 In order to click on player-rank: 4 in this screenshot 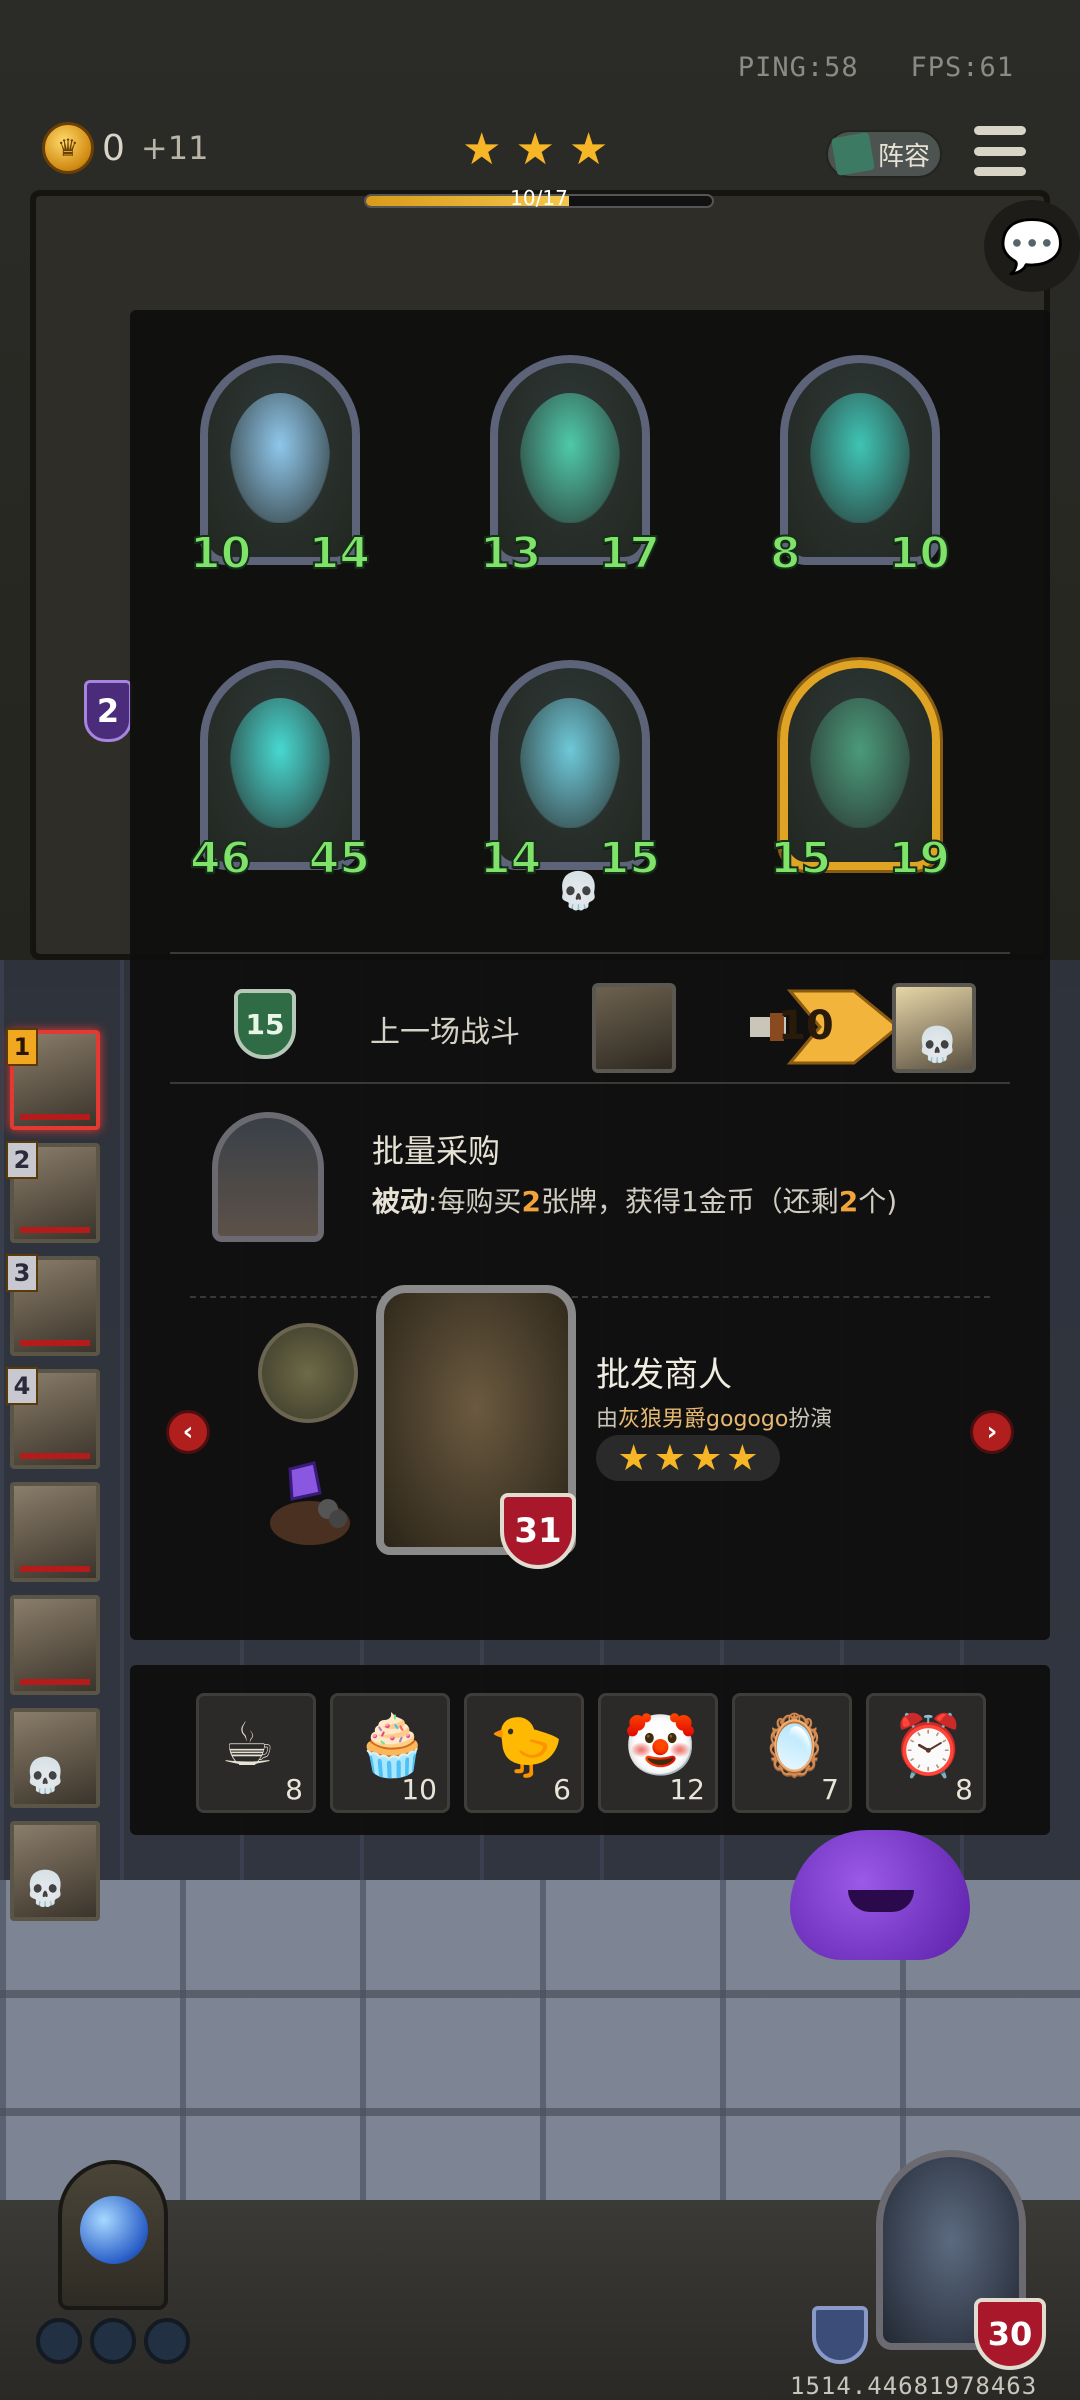, I will do `click(22, 1386)`.